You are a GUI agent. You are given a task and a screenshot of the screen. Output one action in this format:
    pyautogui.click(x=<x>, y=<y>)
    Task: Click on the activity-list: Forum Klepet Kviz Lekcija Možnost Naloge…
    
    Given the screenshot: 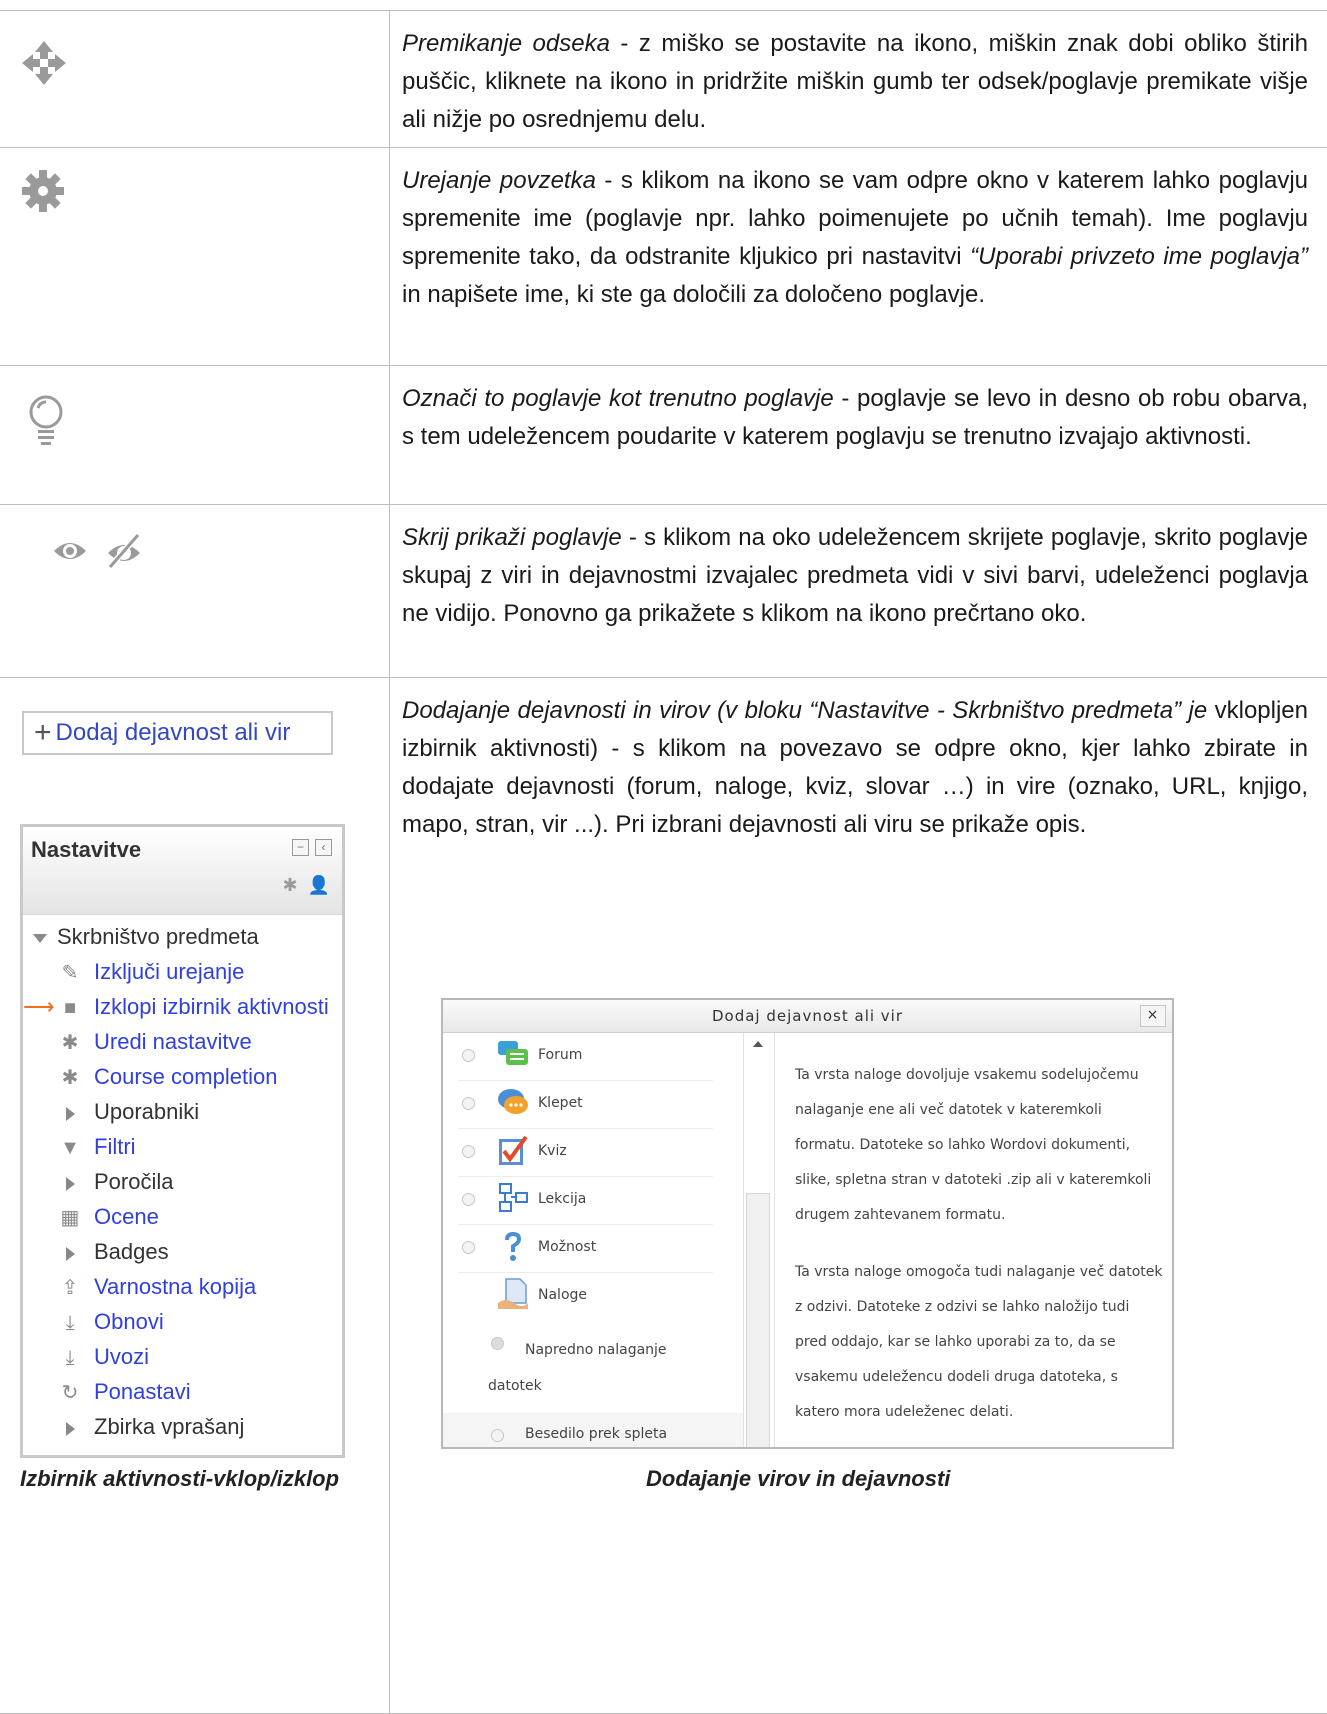 What is the action you would take?
    pyautogui.click(x=593, y=1240)
    